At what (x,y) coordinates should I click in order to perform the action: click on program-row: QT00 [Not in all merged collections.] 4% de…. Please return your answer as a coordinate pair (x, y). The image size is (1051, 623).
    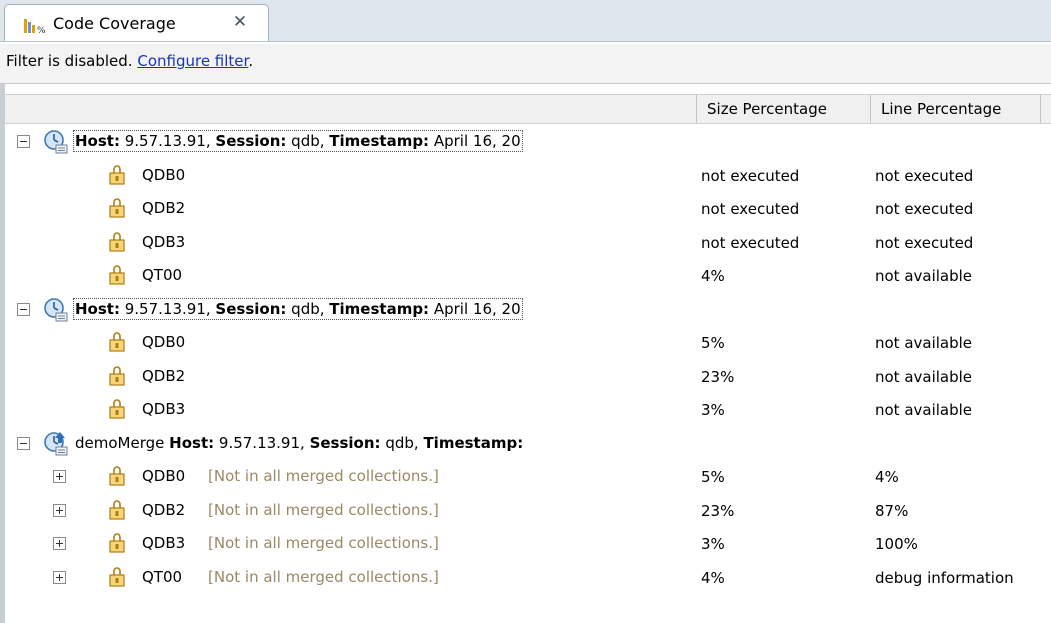
    Looking at the image, I should click on (528, 578).